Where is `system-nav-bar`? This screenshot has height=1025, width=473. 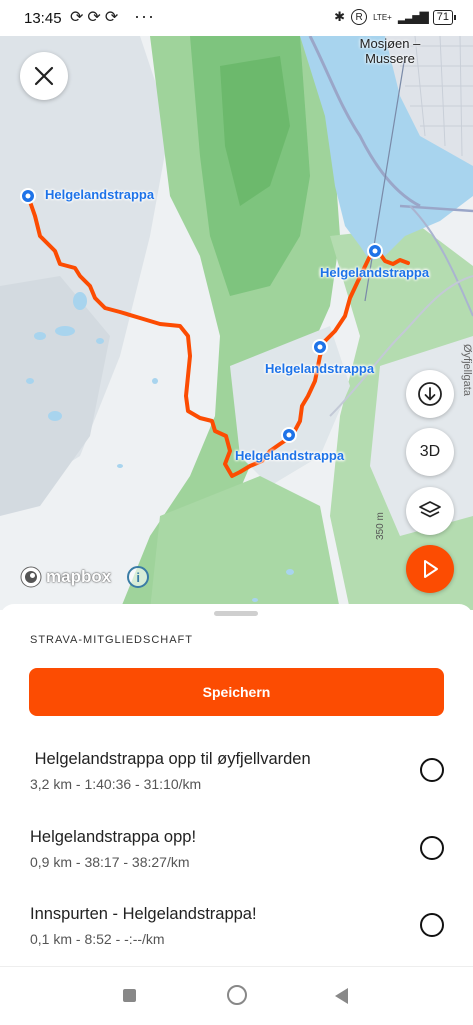
system-nav-bar is located at coordinates (236, 995).